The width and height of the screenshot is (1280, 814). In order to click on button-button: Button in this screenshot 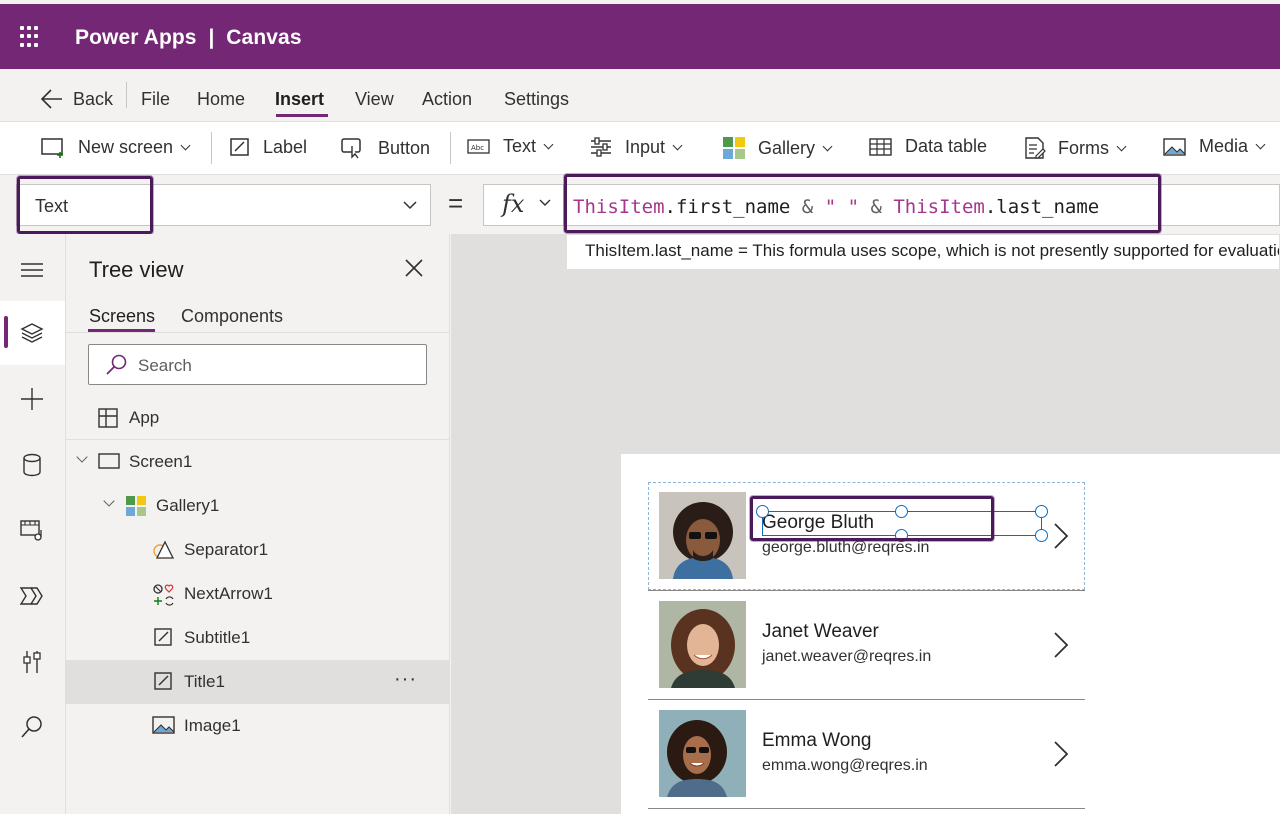, I will do `click(385, 148)`.